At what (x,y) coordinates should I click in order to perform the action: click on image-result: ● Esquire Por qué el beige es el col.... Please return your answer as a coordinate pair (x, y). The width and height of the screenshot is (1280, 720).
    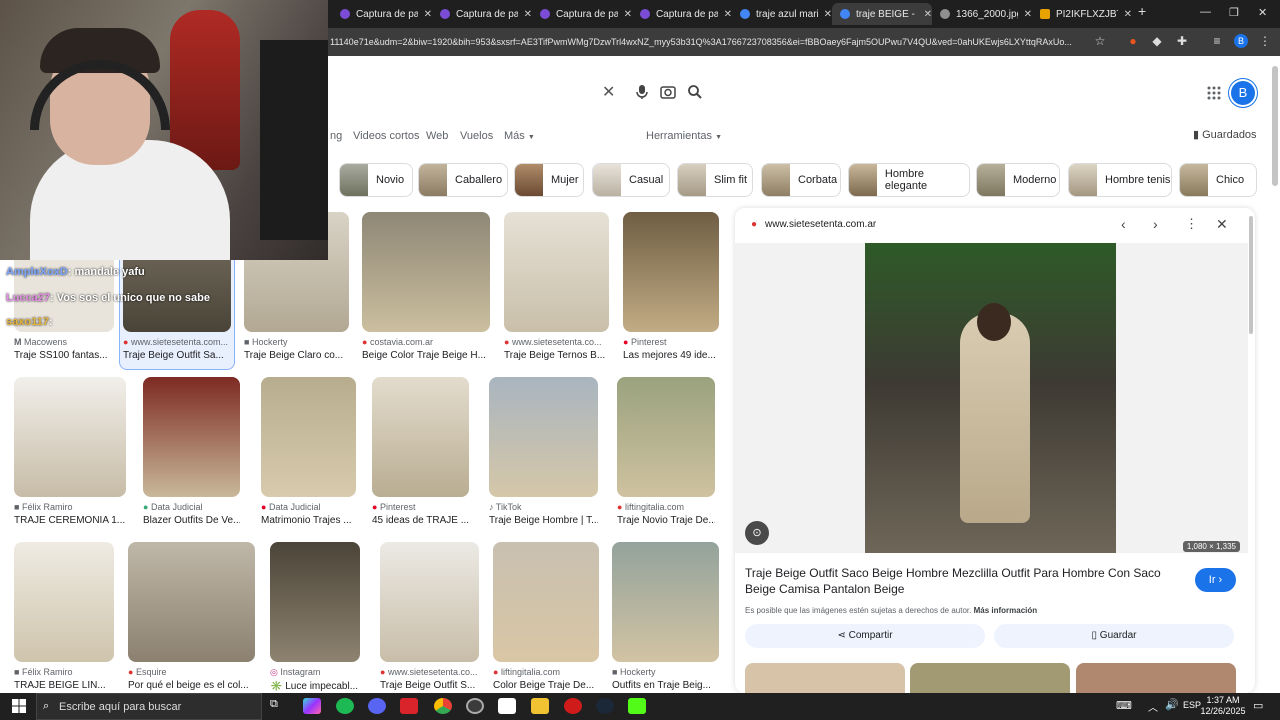
    Looking at the image, I should click on (191, 616).